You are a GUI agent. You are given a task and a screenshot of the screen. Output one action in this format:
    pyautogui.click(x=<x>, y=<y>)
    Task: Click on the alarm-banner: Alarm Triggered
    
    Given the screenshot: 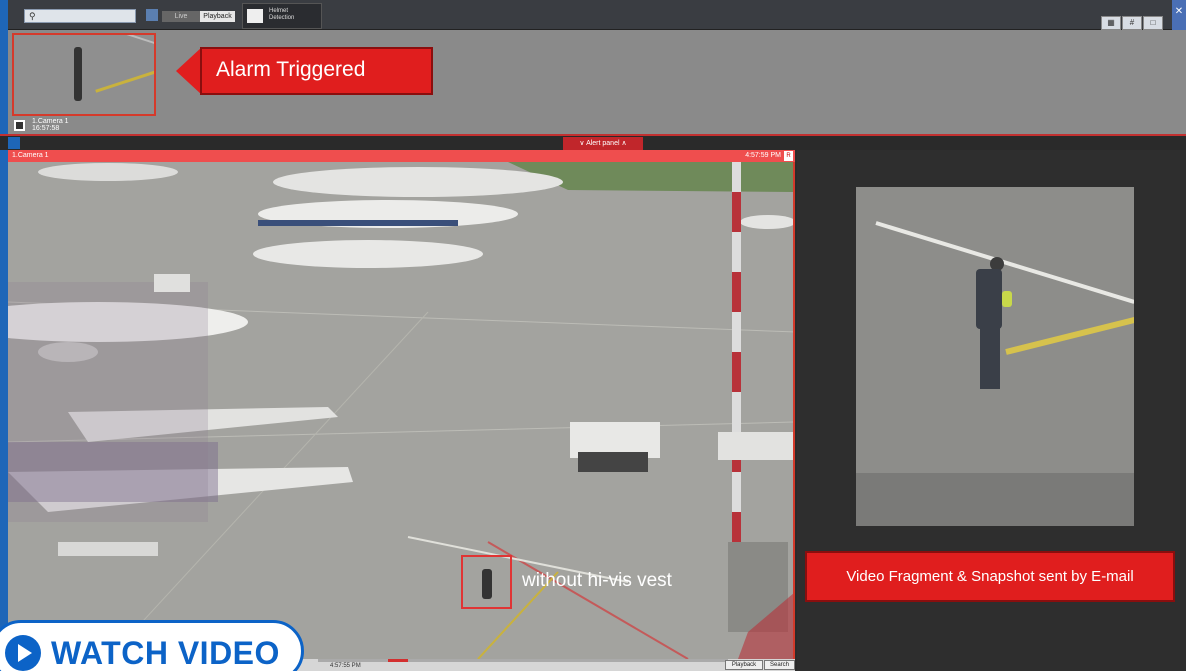 What is the action you would take?
    pyautogui.click(x=304, y=71)
    